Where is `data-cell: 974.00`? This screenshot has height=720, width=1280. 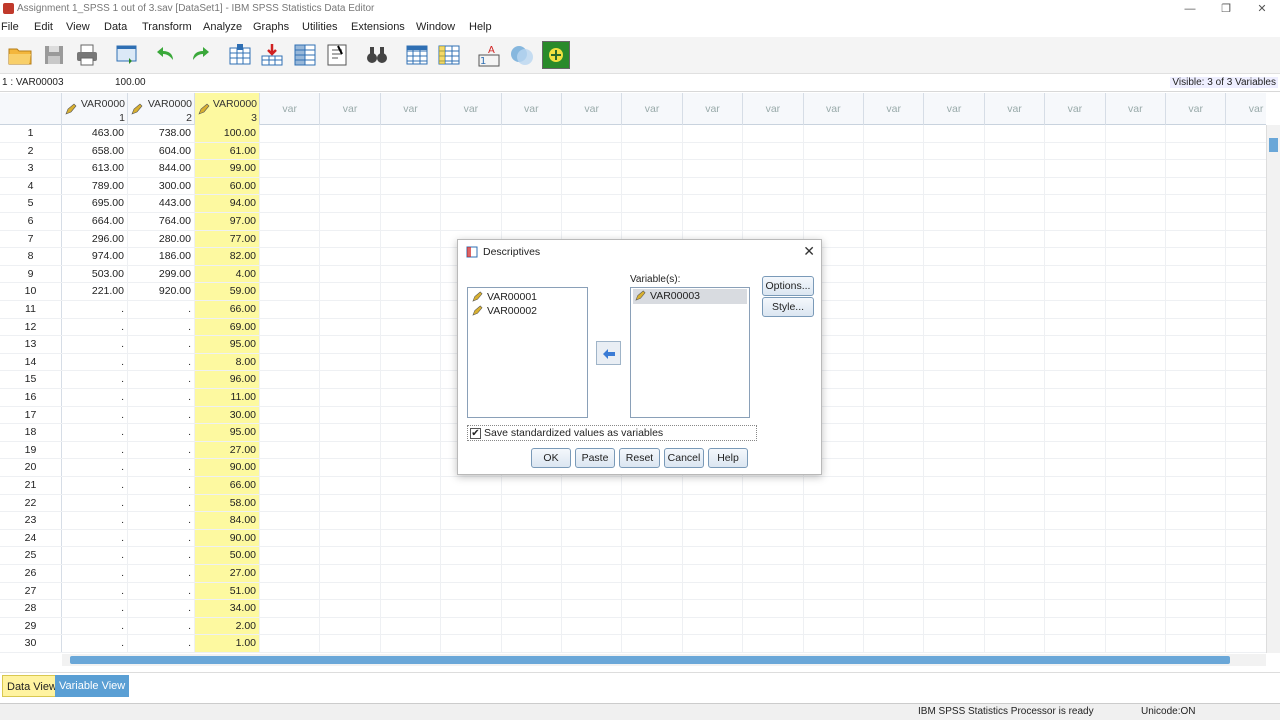
data-cell: 974.00 is located at coordinates (95, 256).